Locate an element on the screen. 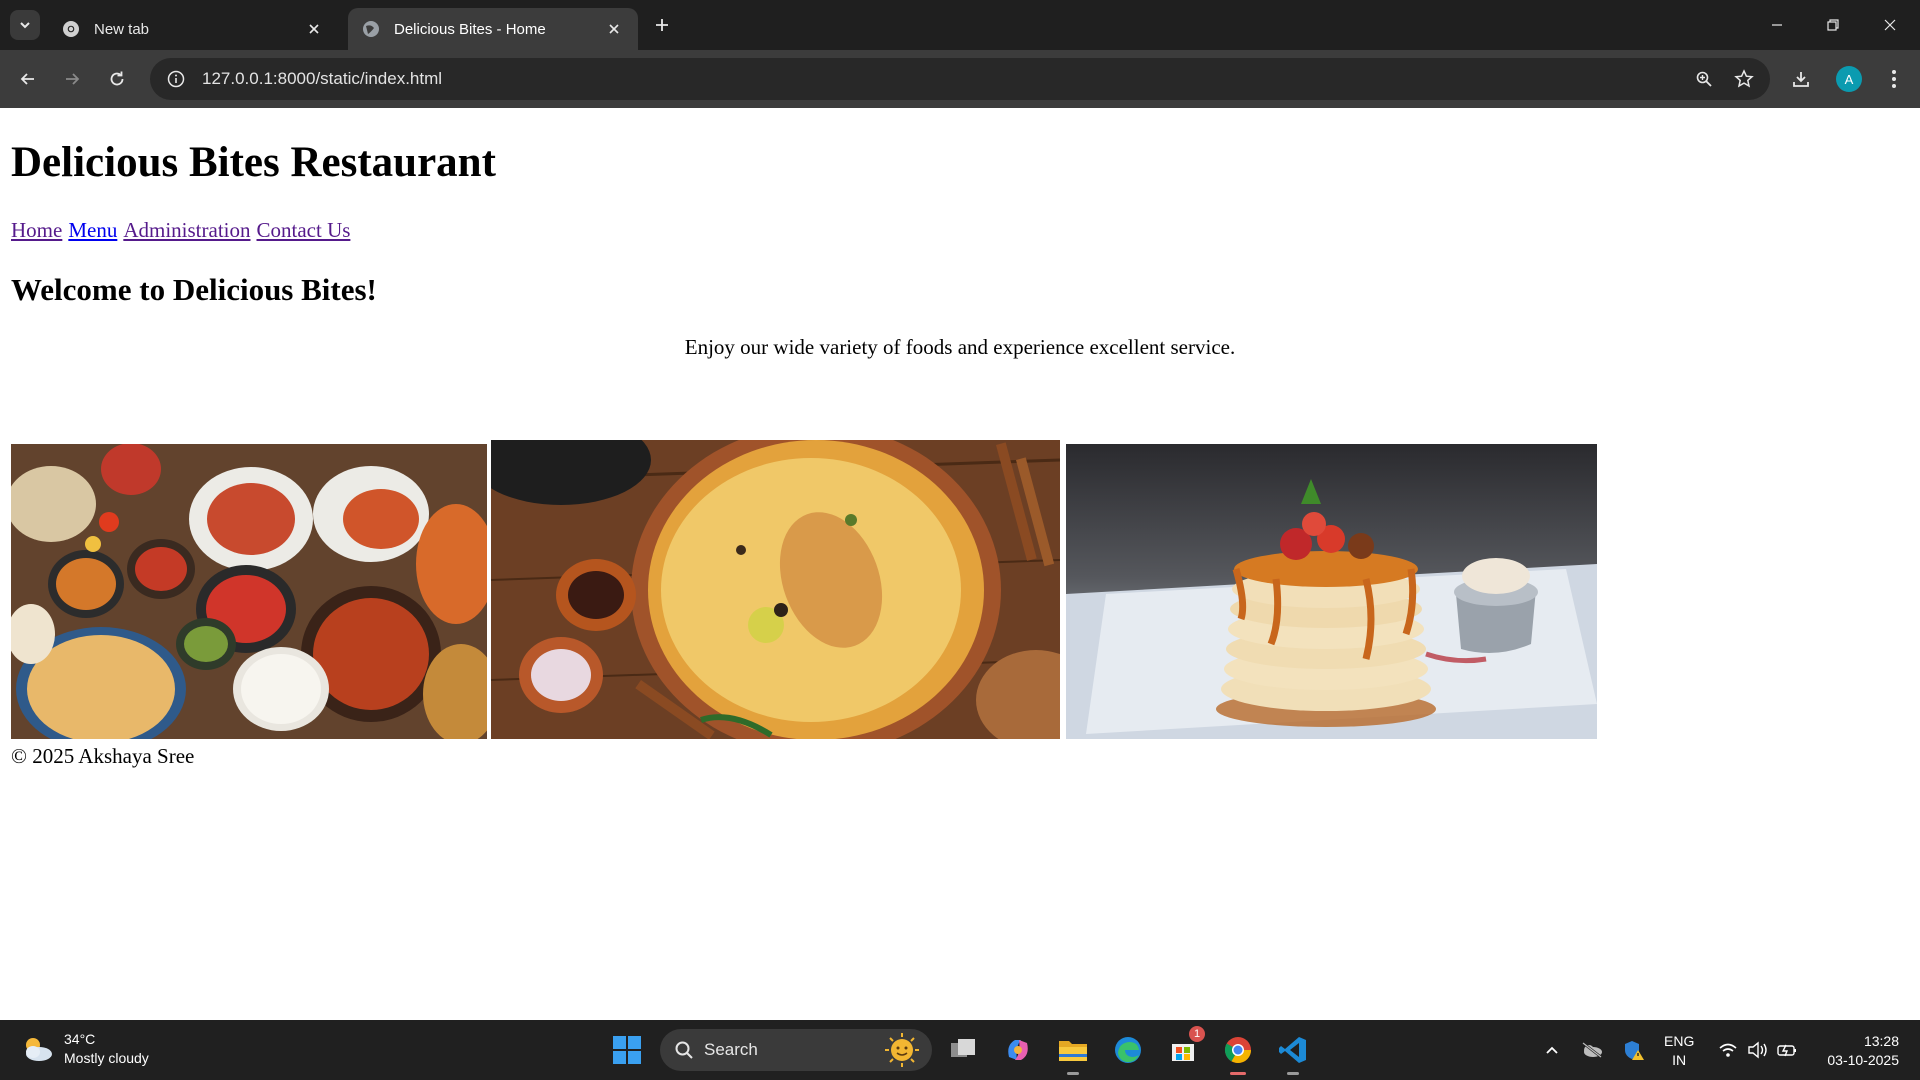 The image size is (1920, 1080). arrow-right-icon is located at coordinates (73, 79).